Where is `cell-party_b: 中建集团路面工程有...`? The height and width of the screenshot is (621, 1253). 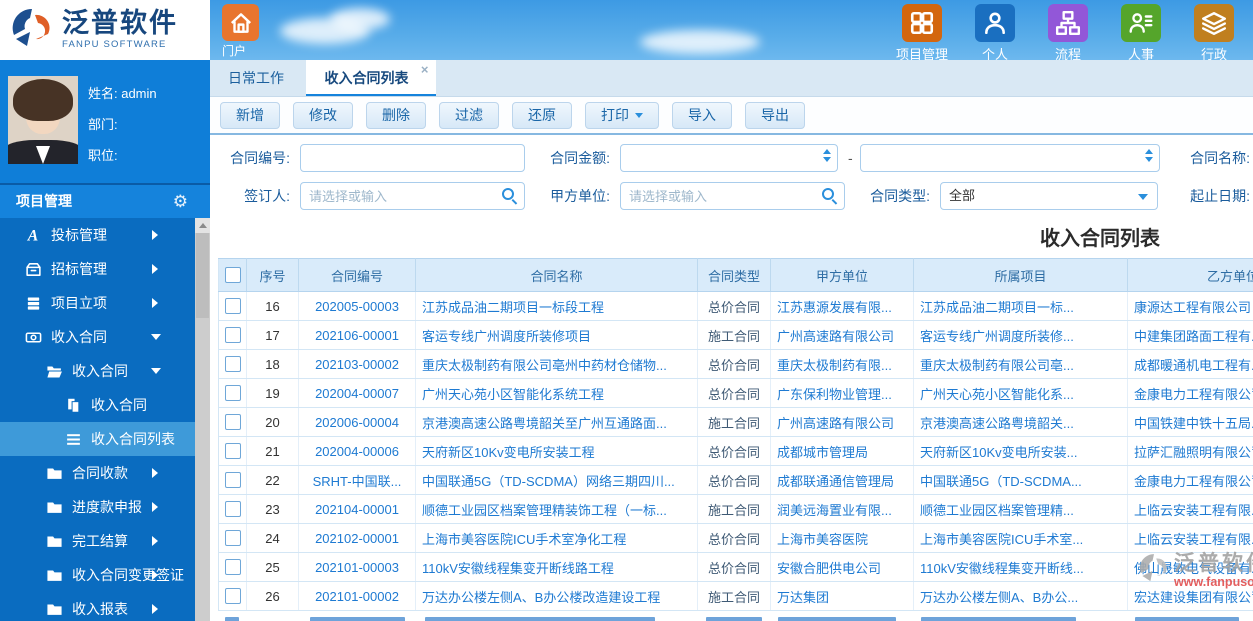 cell-party_b: 中建集团路面工程有... is located at coordinates (1190, 335).